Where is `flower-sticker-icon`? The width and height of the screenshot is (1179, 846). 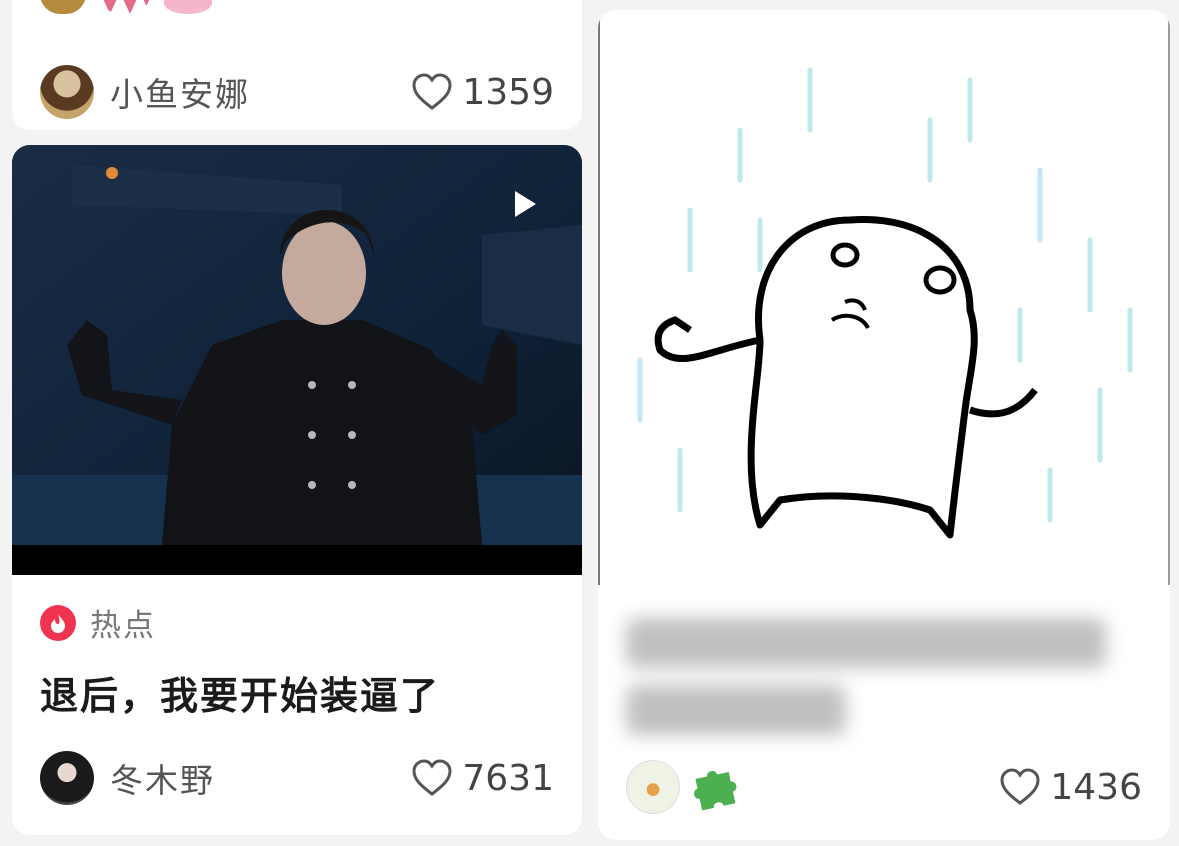
flower-sticker-icon is located at coordinates (188, 7).